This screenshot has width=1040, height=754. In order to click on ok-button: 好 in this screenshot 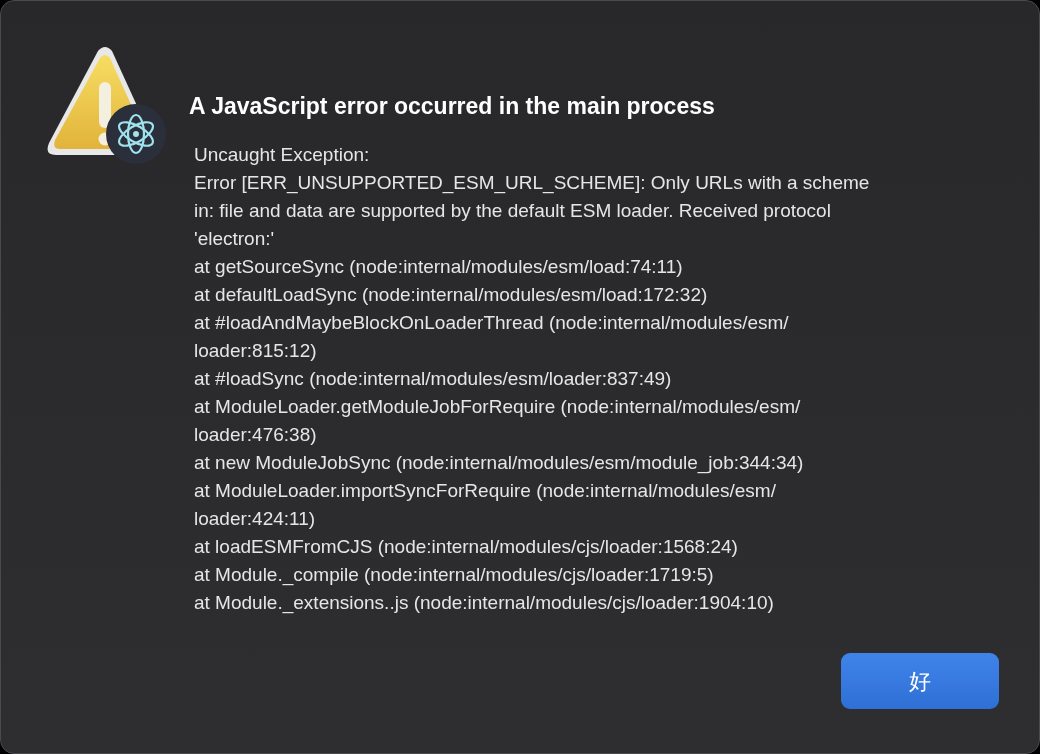, I will do `click(920, 681)`.